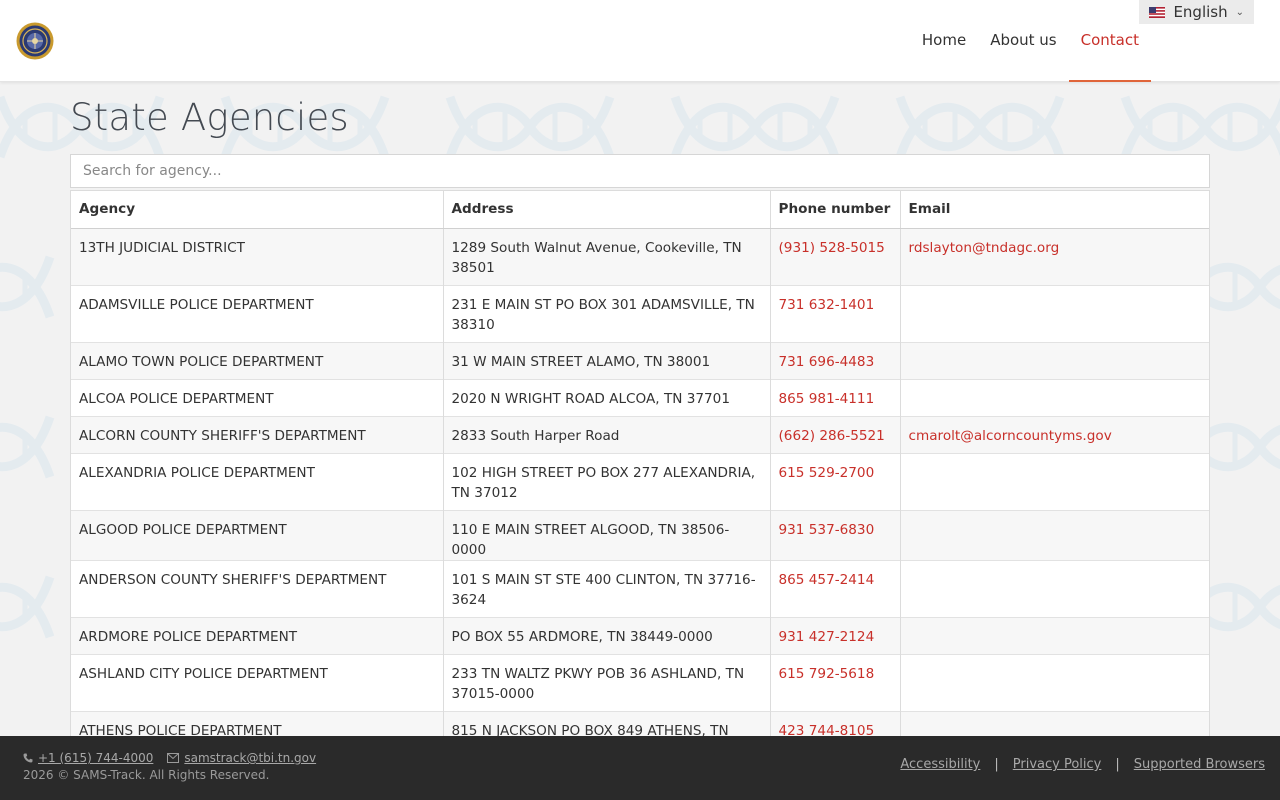  Describe the element at coordinates (257, 481) in the screenshot. I see `agency-cell: ALEXANDRIA POLICE DEPARTMENT` at that location.